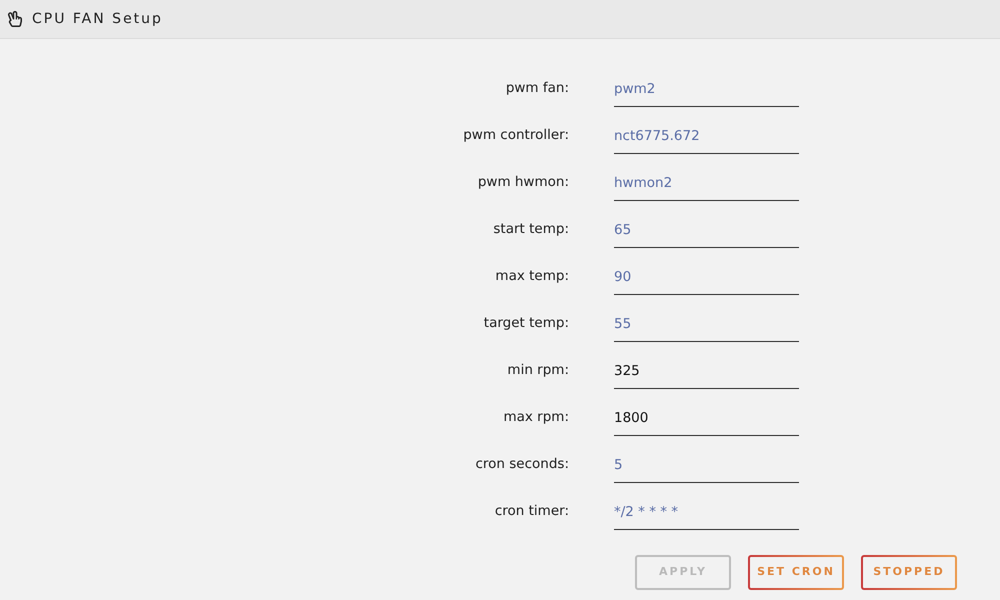 The height and width of the screenshot is (600, 1000). Describe the element at coordinates (538, 370) in the screenshot. I see `field-label: min rpm:` at that location.